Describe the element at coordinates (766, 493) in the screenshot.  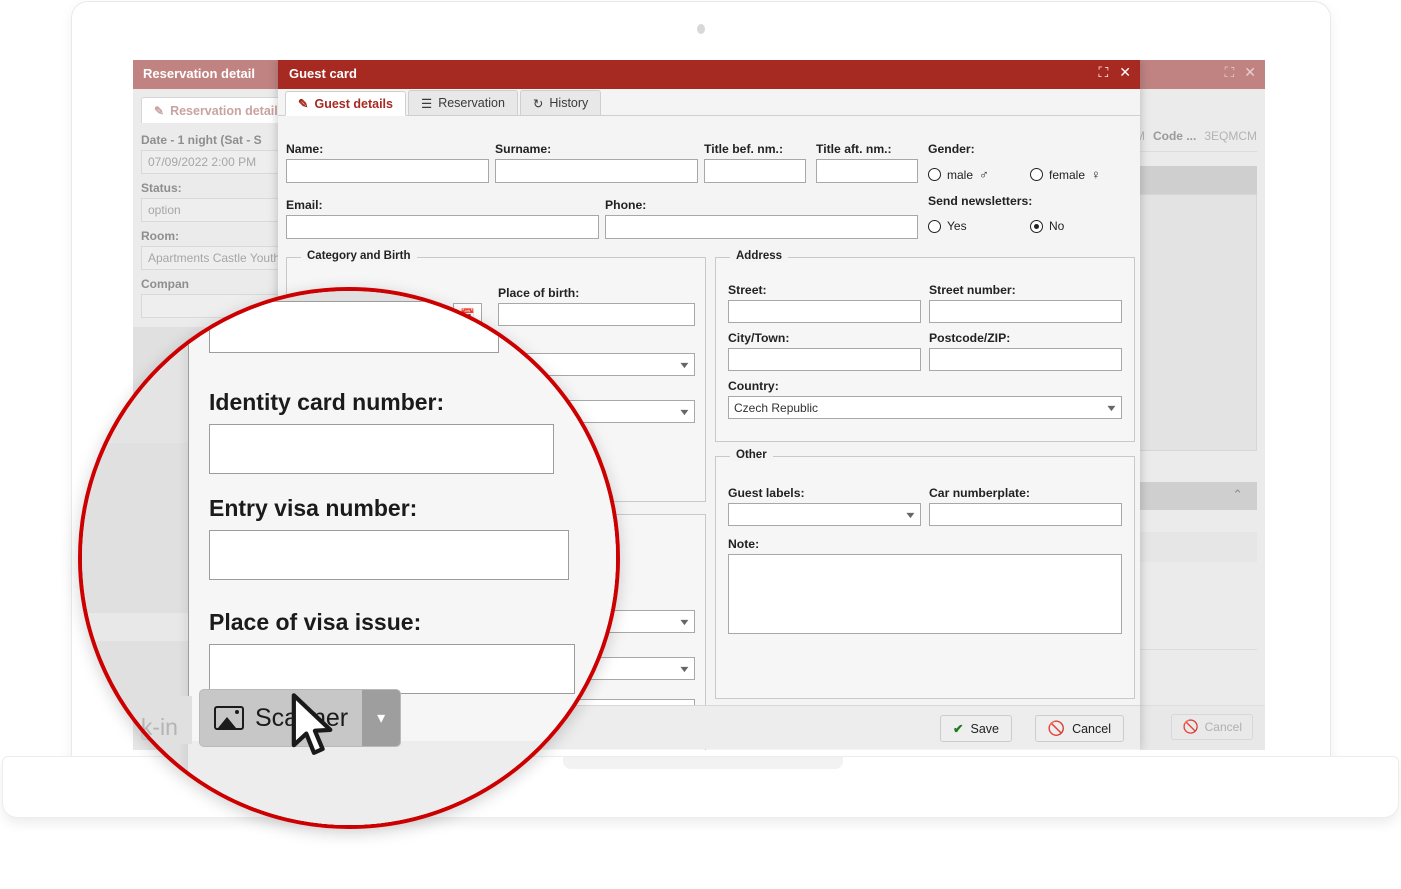
I see `guest-labels-label: Guest labels:` at that location.